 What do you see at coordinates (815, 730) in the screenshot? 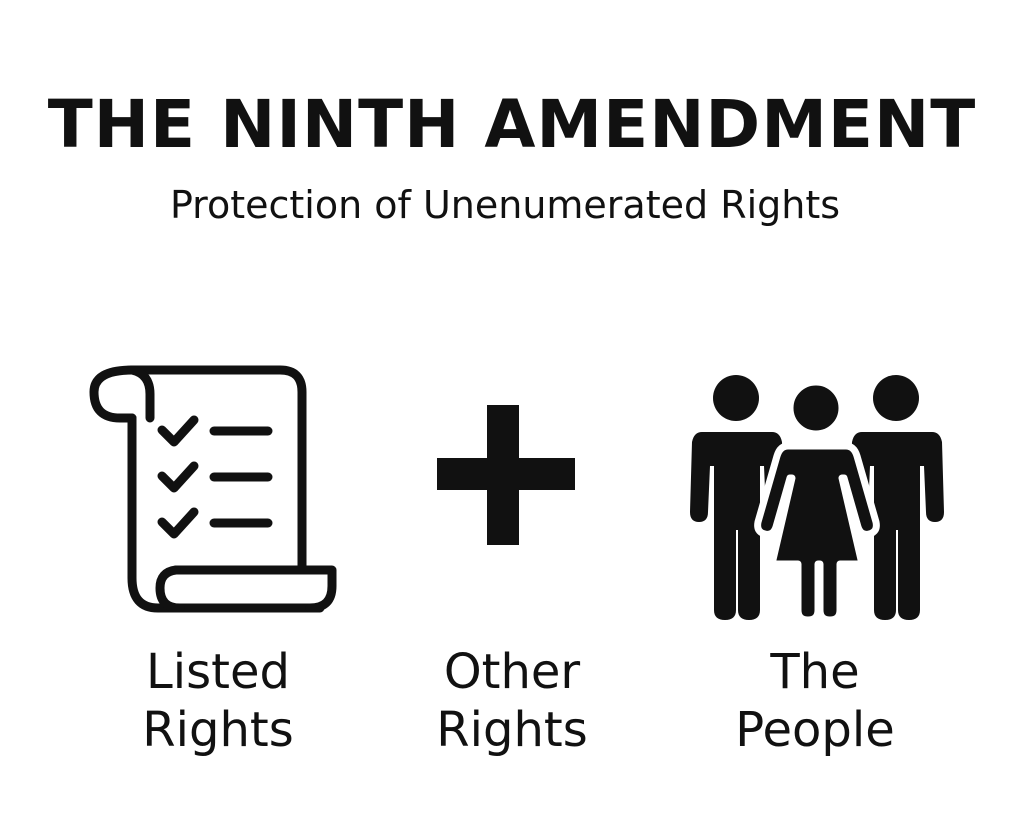
I see `label-line: People` at bounding box center [815, 730].